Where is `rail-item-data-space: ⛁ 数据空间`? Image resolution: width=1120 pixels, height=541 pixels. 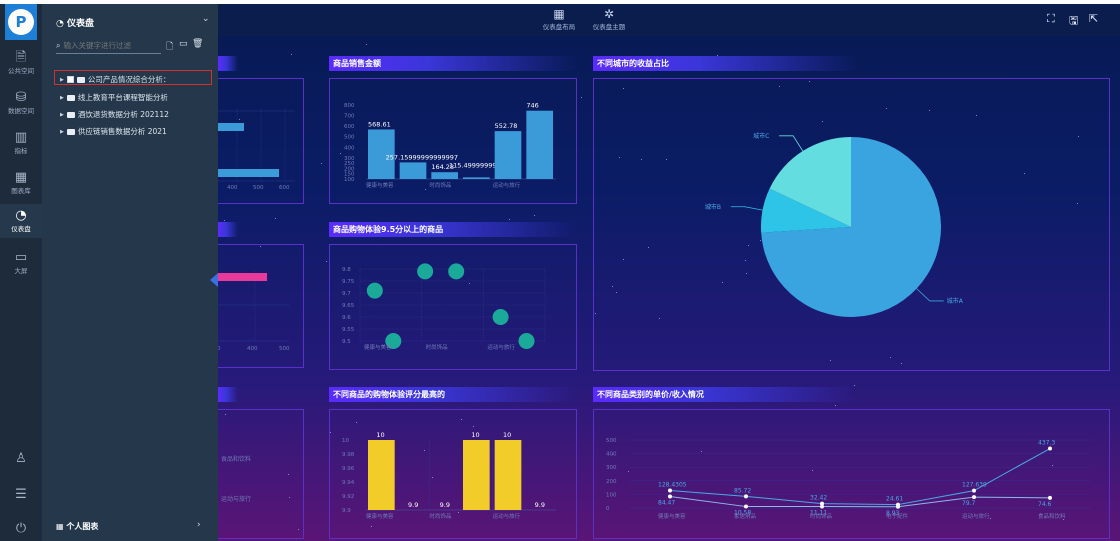
rail-item-data-space: ⛁ 数据空间 is located at coordinates (21, 103).